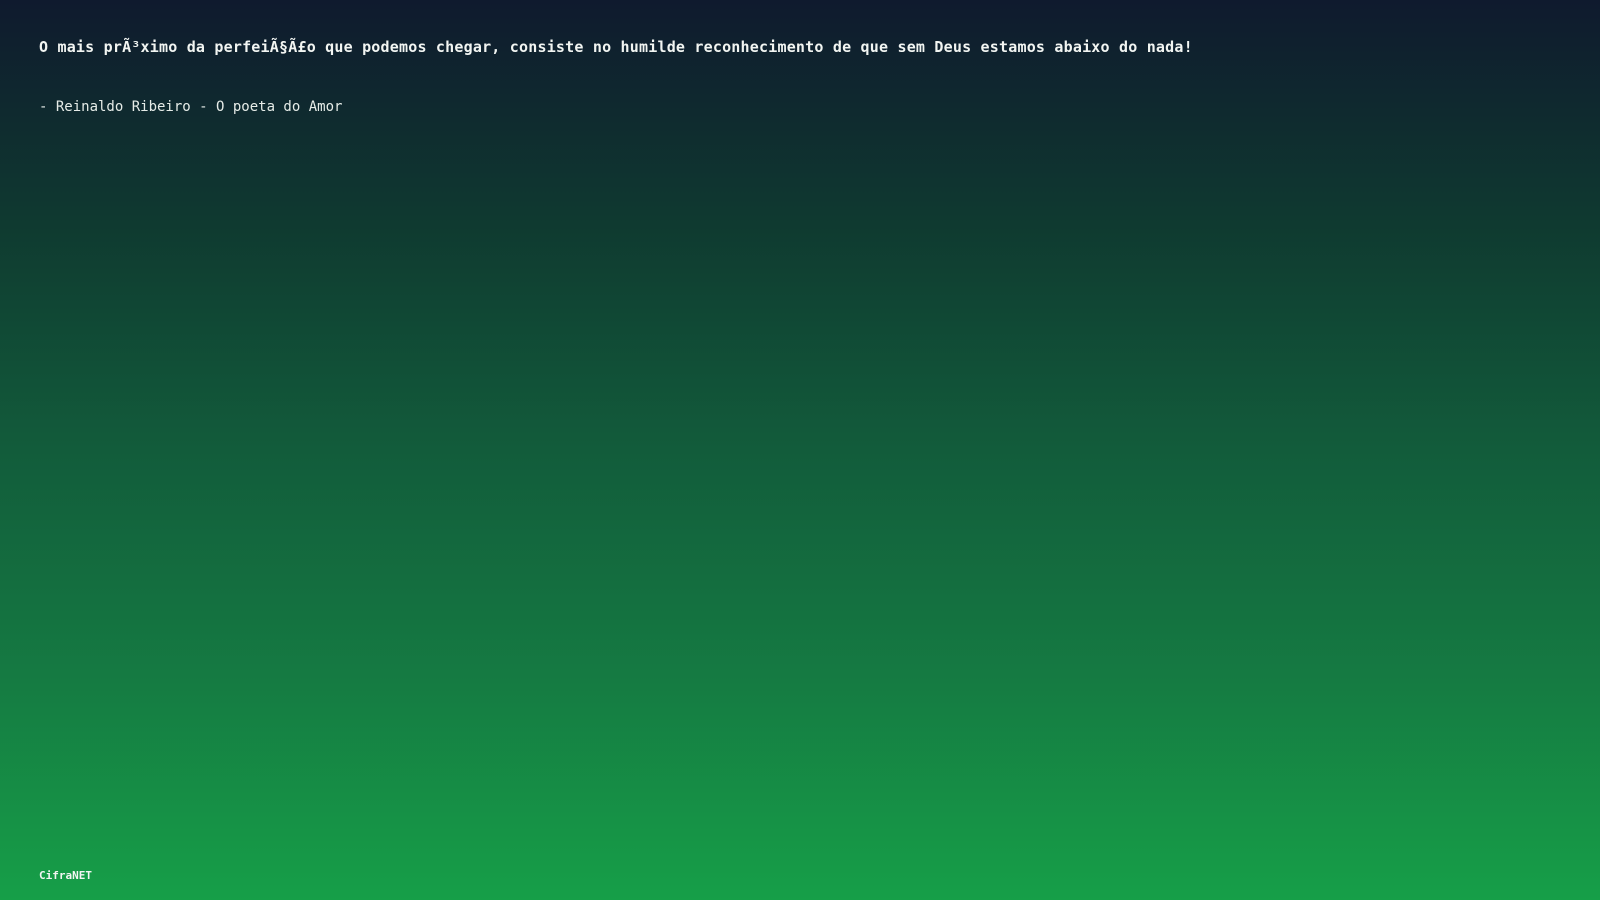 The height and width of the screenshot is (900, 1600). What do you see at coordinates (65, 875) in the screenshot?
I see `brand-logo-text: CifraNET` at bounding box center [65, 875].